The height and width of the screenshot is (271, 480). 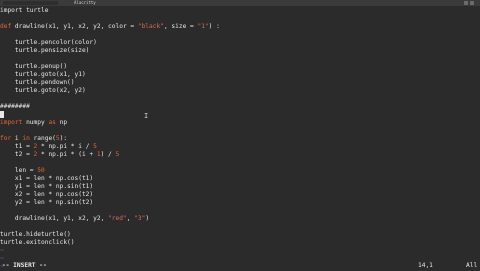 What do you see at coordinates (24, 10) in the screenshot?
I see `code-line: import turtle` at bounding box center [24, 10].